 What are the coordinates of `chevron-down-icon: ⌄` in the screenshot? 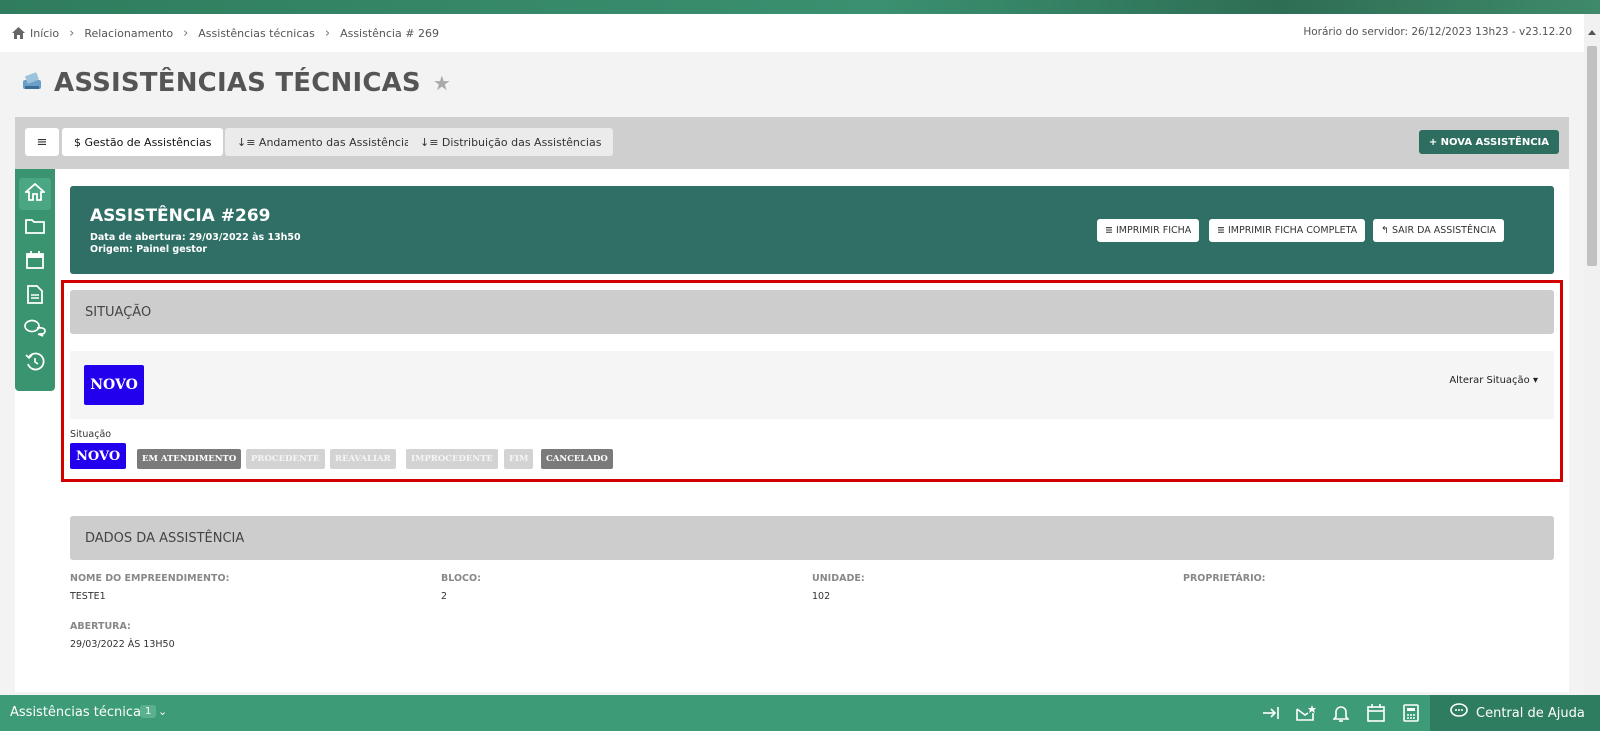 It's located at (162, 711).